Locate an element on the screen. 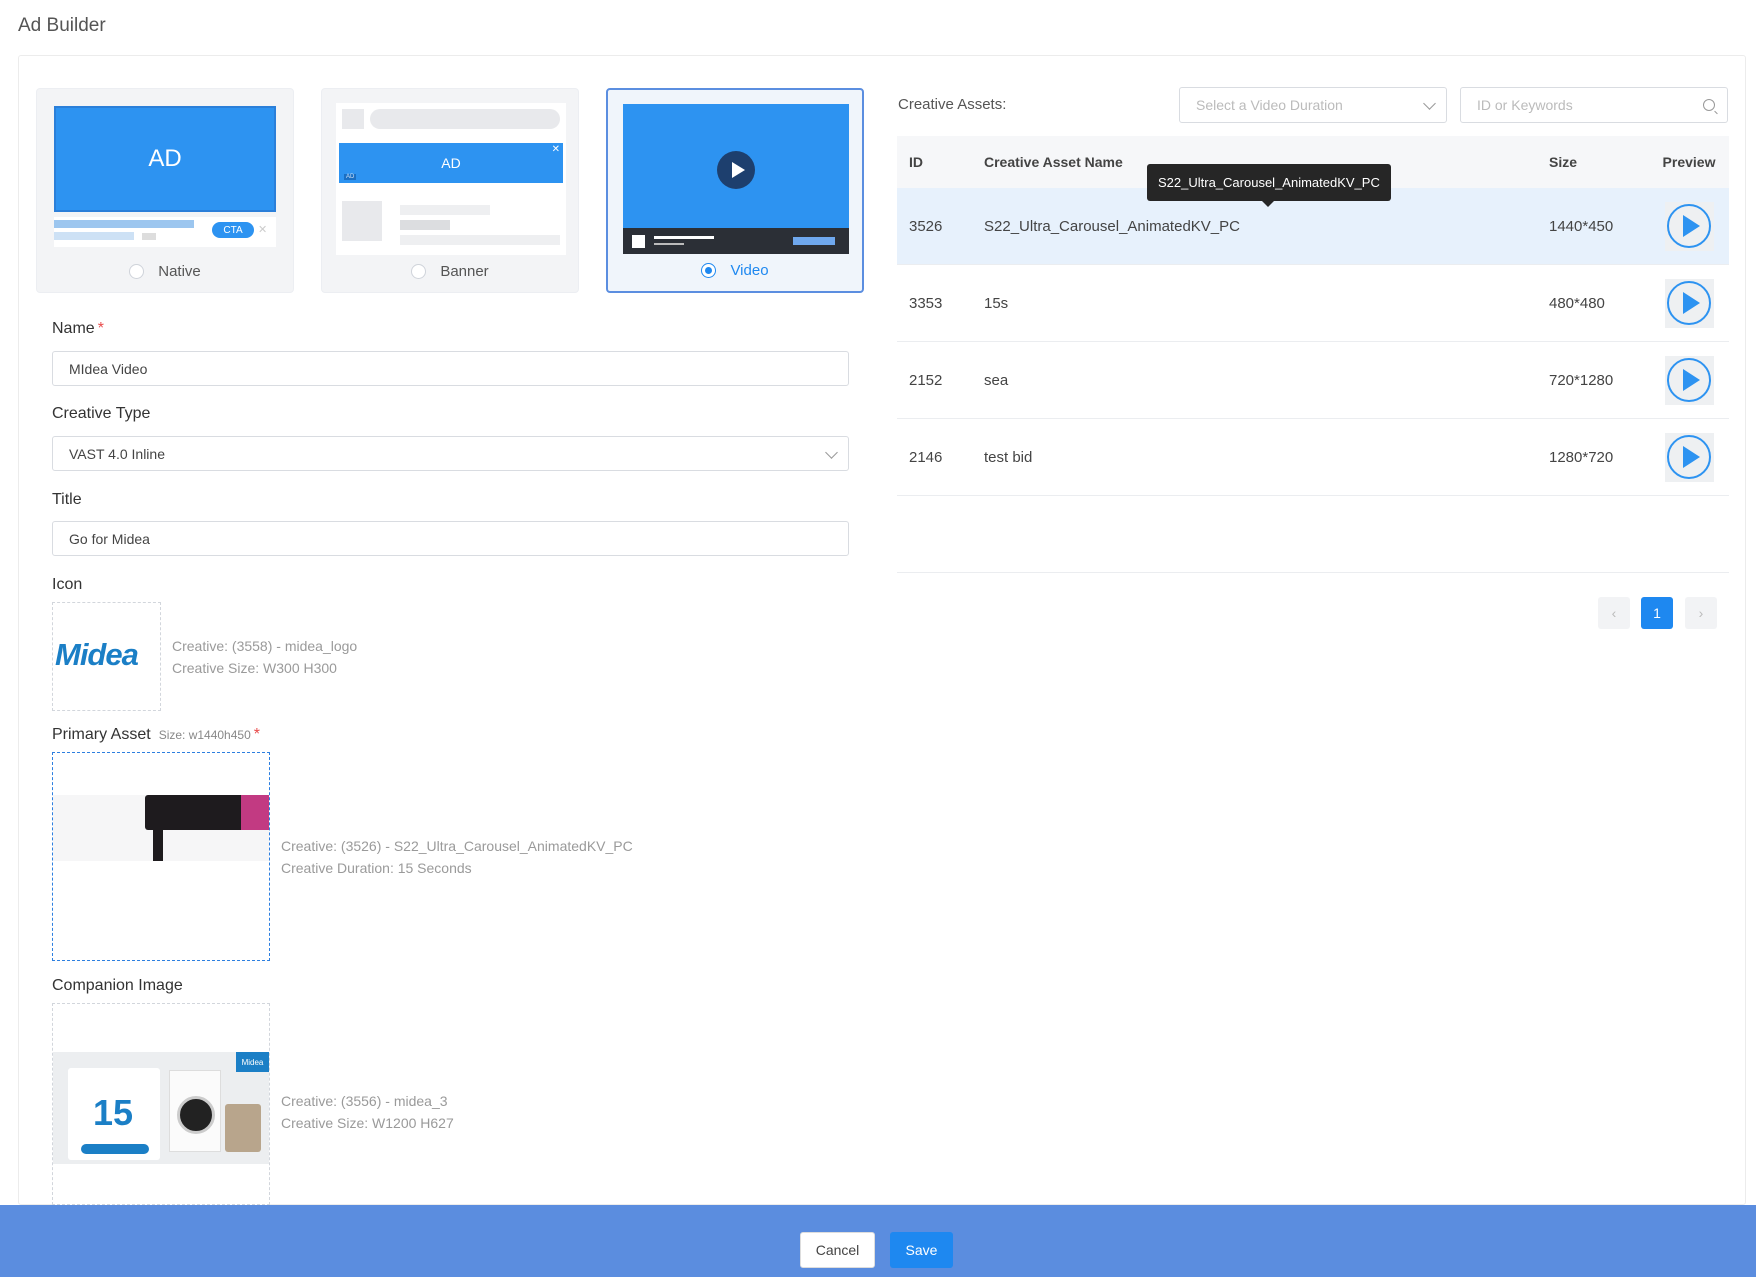 This screenshot has width=1756, height=1277. name-input: MIdea Video is located at coordinates (450, 368).